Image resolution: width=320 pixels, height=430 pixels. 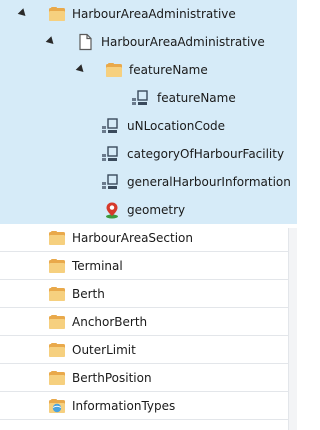 What do you see at coordinates (110, 322) in the screenshot?
I see `tree-item-label: AnchorBerth` at bounding box center [110, 322].